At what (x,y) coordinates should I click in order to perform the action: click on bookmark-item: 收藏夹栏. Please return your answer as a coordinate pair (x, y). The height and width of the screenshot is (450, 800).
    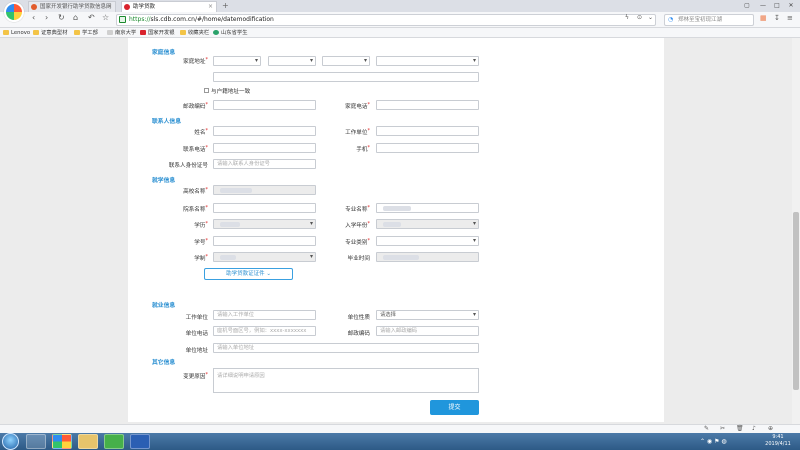
    Looking at the image, I should click on (194, 33).